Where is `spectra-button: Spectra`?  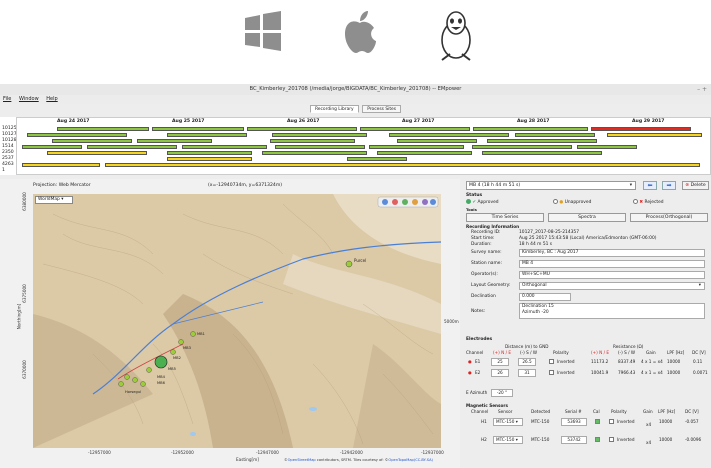
spectra-button: Spectra is located at coordinates (587, 217).